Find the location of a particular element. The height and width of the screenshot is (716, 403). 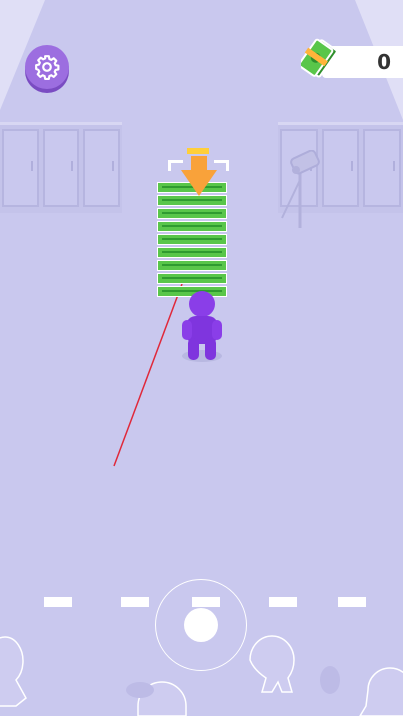

virtual-joystick is located at coordinates (201, 625).